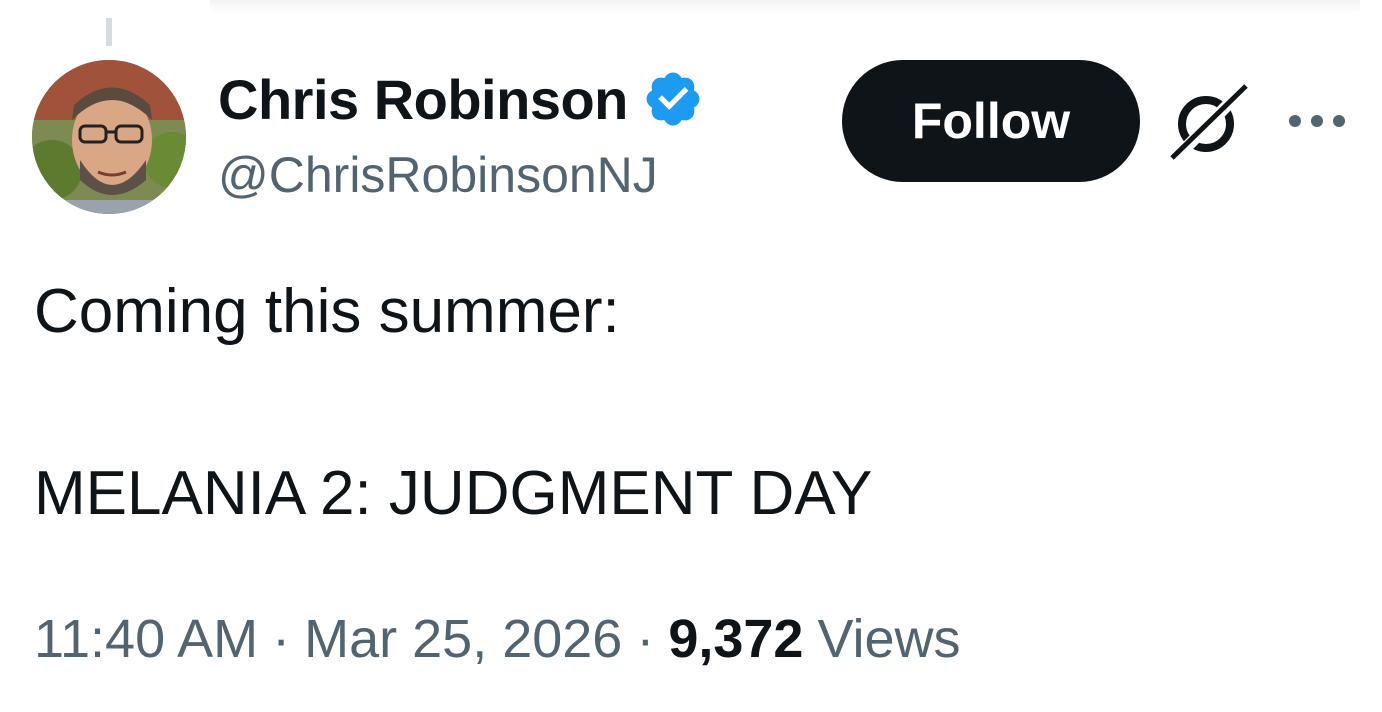 The image size is (1382, 712). I want to click on follow-button: Follow, so click(991, 121).